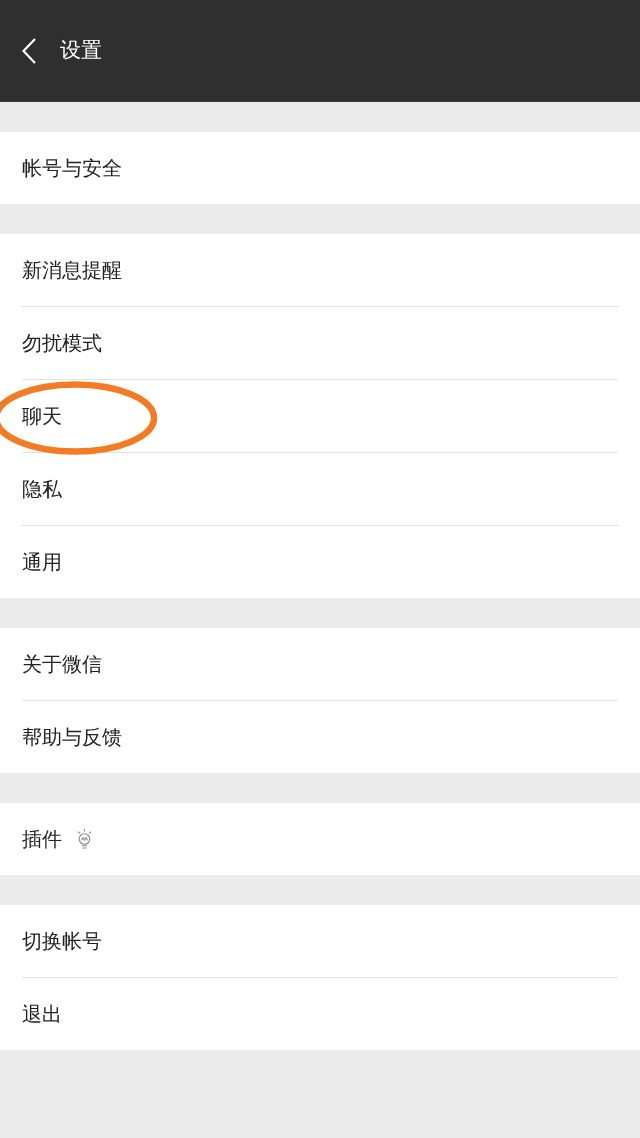  What do you see at coordinates (320, 941) in the screenshot?
I see `settings-item: 切换帐号` at bounding box center [320, 941].